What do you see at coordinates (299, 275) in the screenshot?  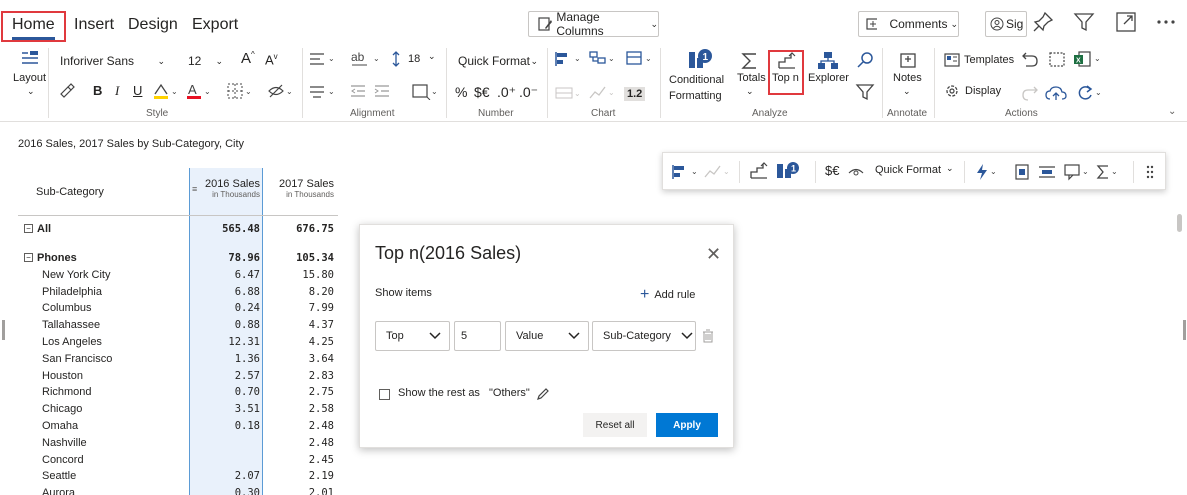 I see `cell-2017-sales: 15.80` at bounding box center [299, 275].